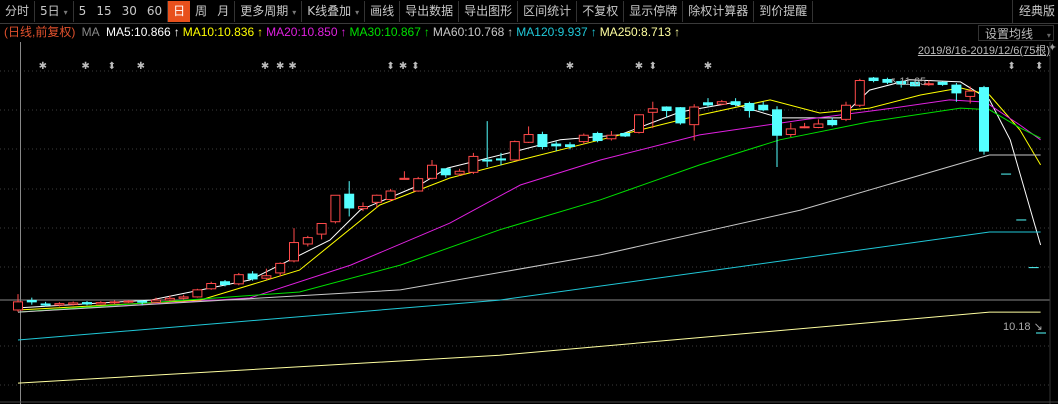 This screenshot has height=404, width=1058. I want to click on last-price-value: 10.18, so click(1017, 327).